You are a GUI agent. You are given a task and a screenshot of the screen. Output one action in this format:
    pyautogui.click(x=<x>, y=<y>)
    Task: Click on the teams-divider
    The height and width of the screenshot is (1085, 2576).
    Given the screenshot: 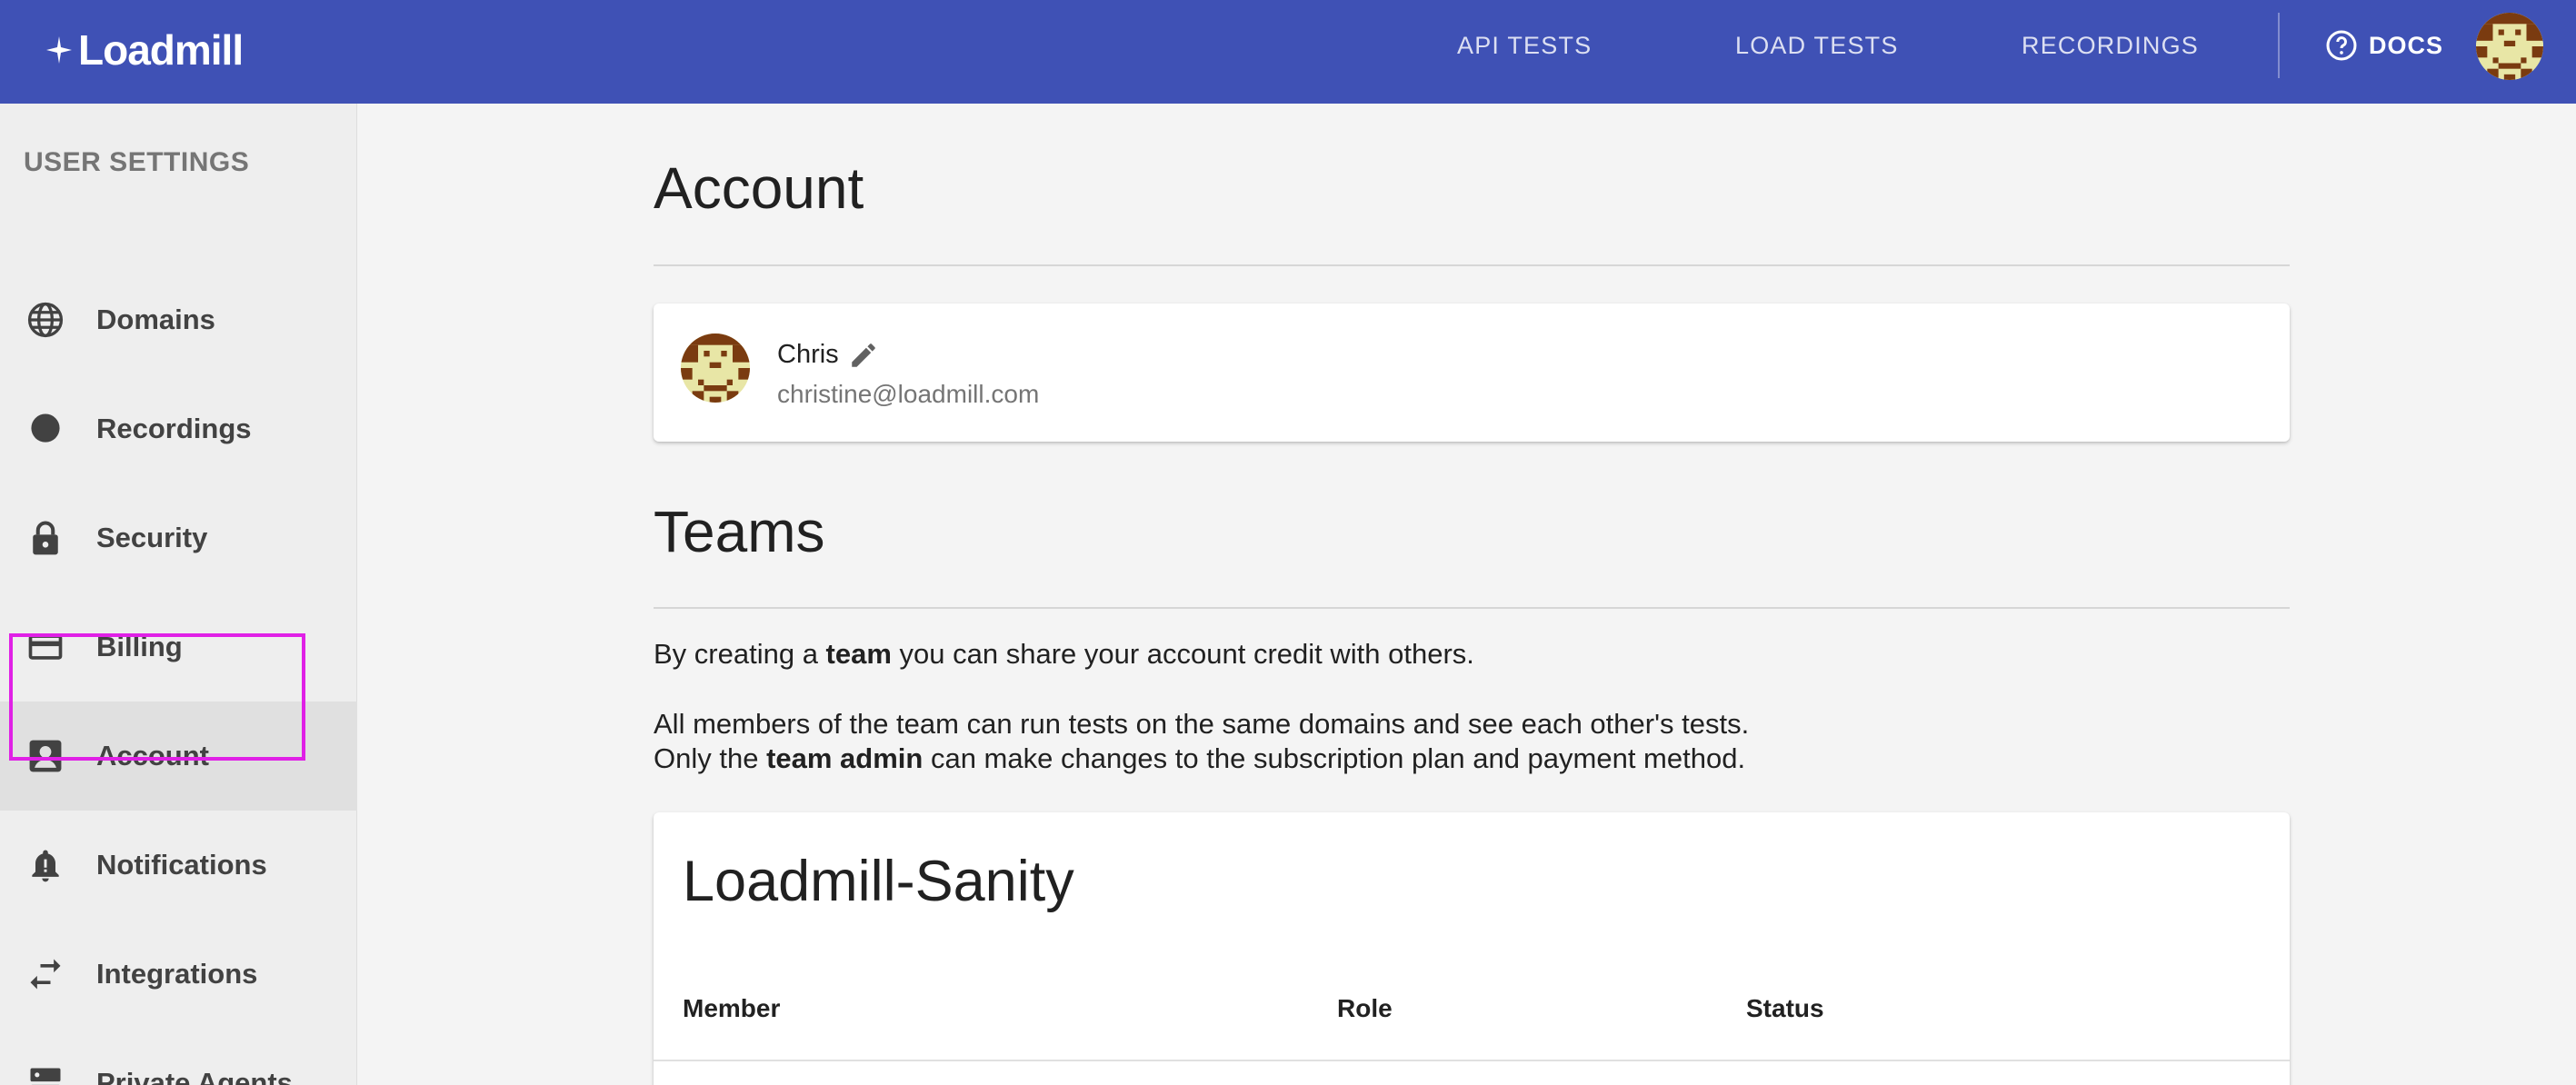 What is the action you would take?
    pyautogui.click(x=1472, y=608)
    